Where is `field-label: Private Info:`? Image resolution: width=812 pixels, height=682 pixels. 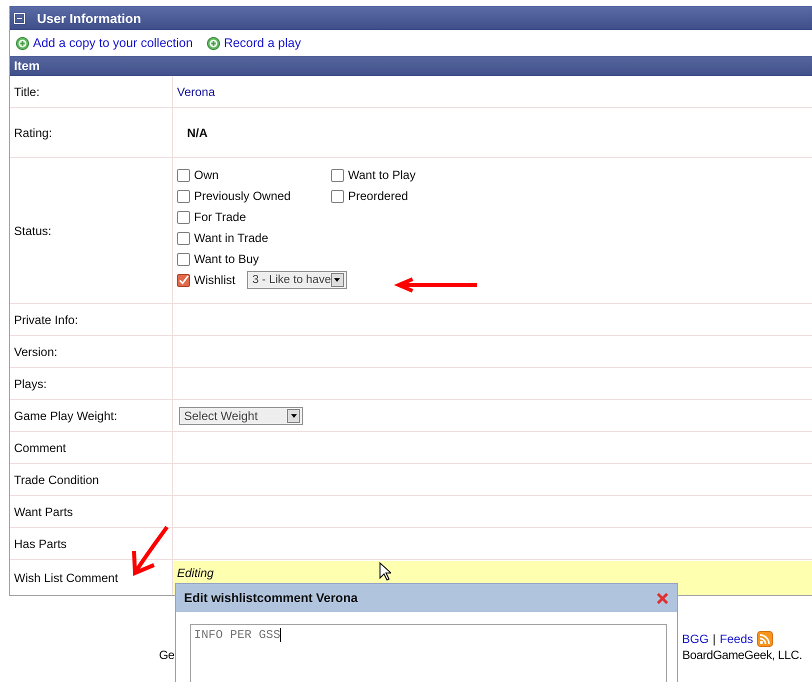 field-label: Private Info: is located at coordinates (46, 319).